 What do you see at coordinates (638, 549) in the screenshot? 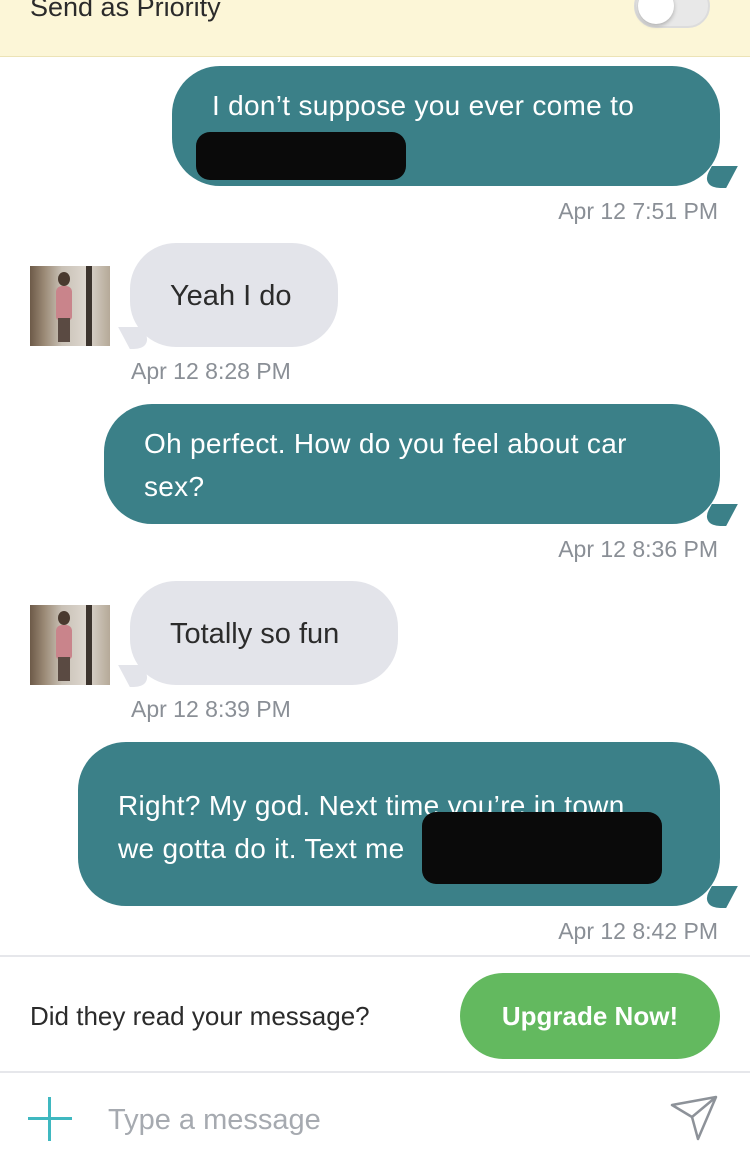
I see `message-timestamp: Apr 12 8:36 PM` at bounding box center [638, 549].